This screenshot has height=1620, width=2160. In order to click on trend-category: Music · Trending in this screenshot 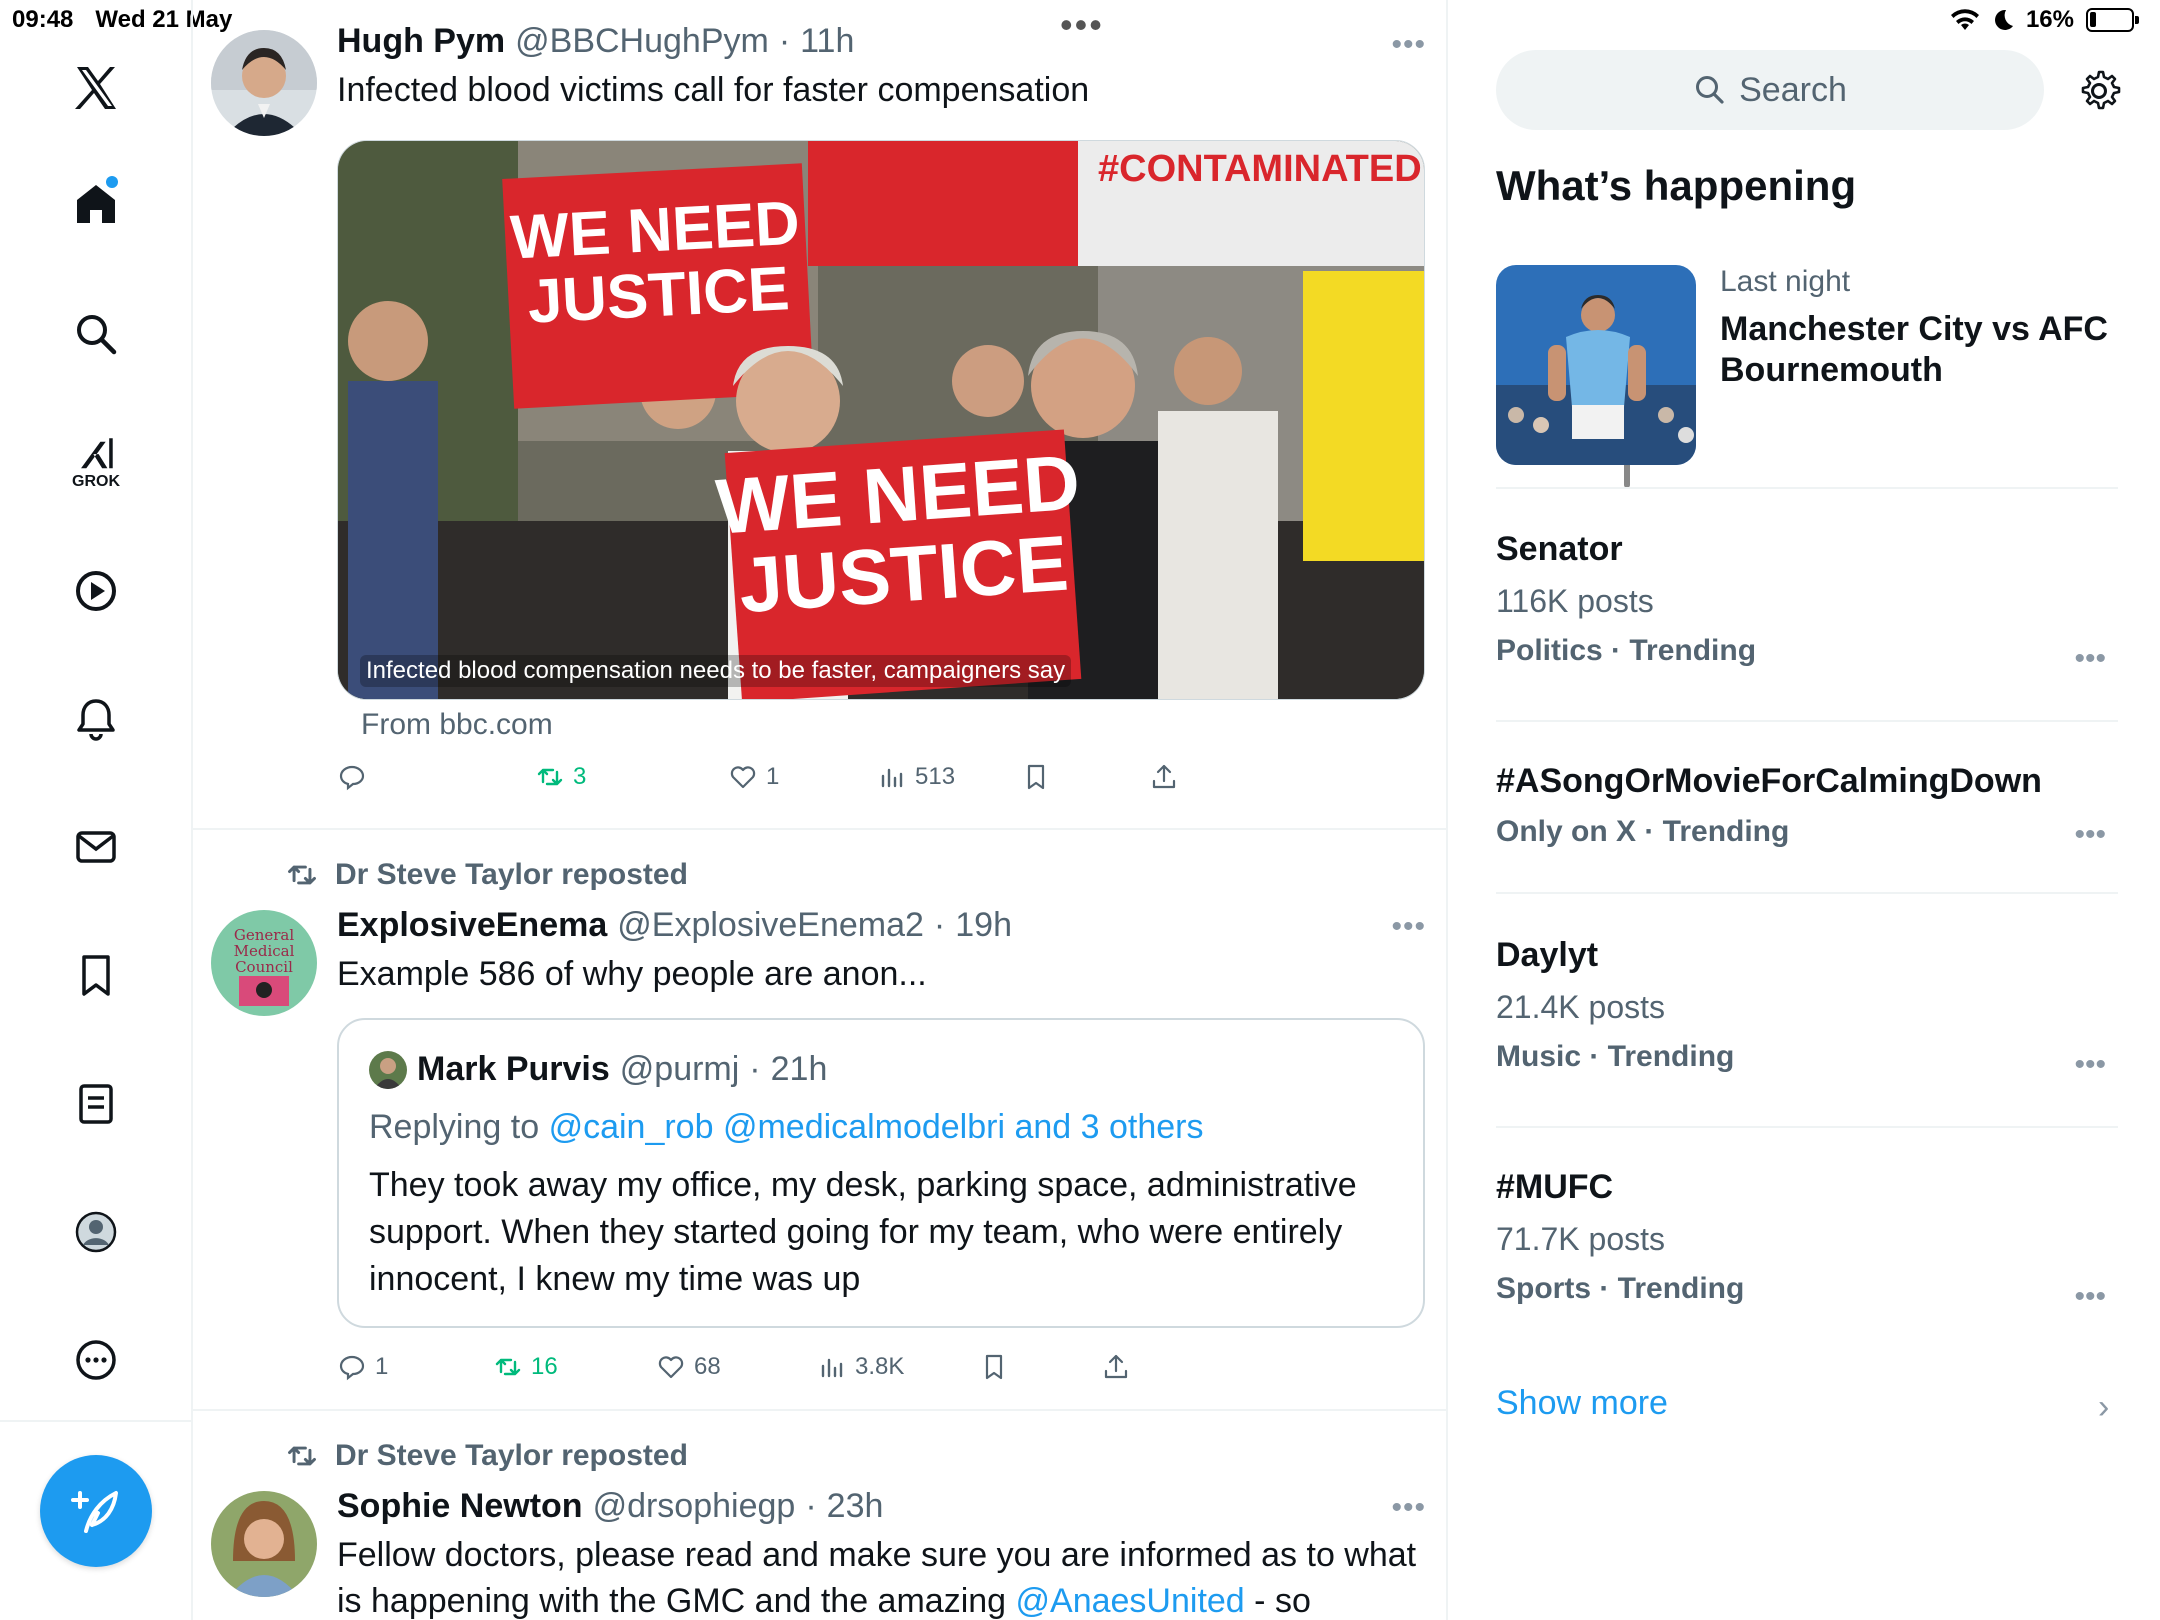, I will do `click(1615, 1056)`.